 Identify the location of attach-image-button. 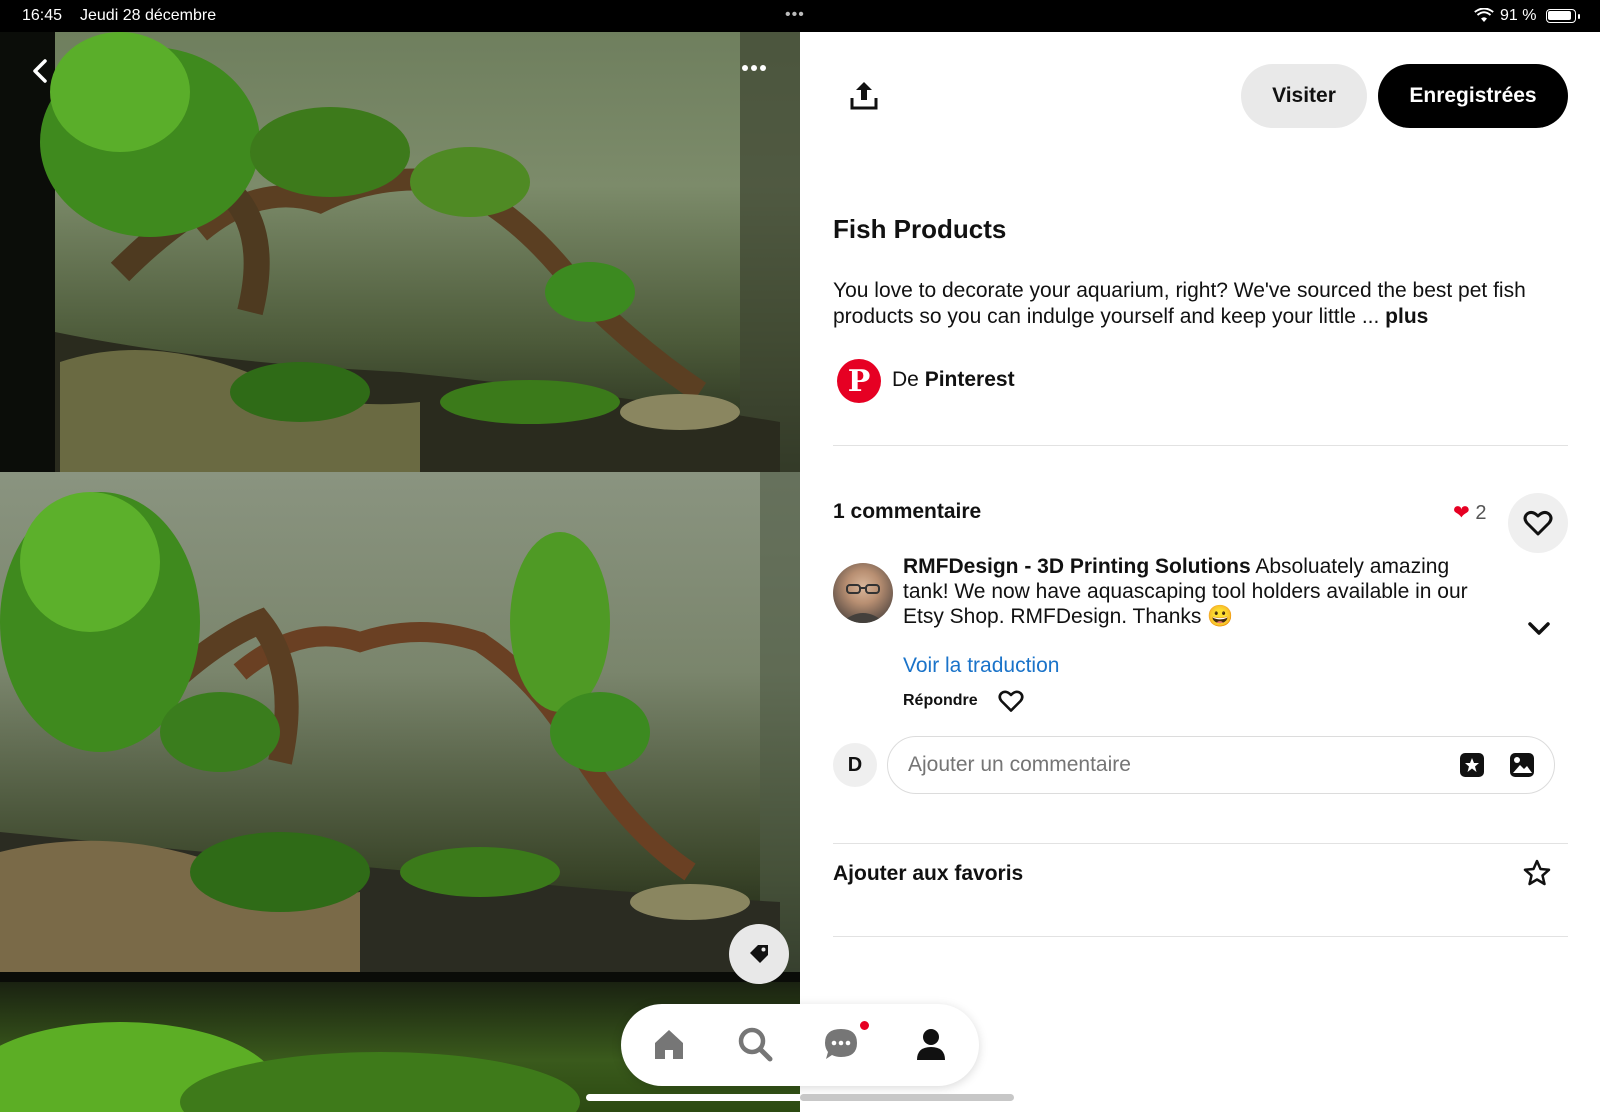
(1522, 765).